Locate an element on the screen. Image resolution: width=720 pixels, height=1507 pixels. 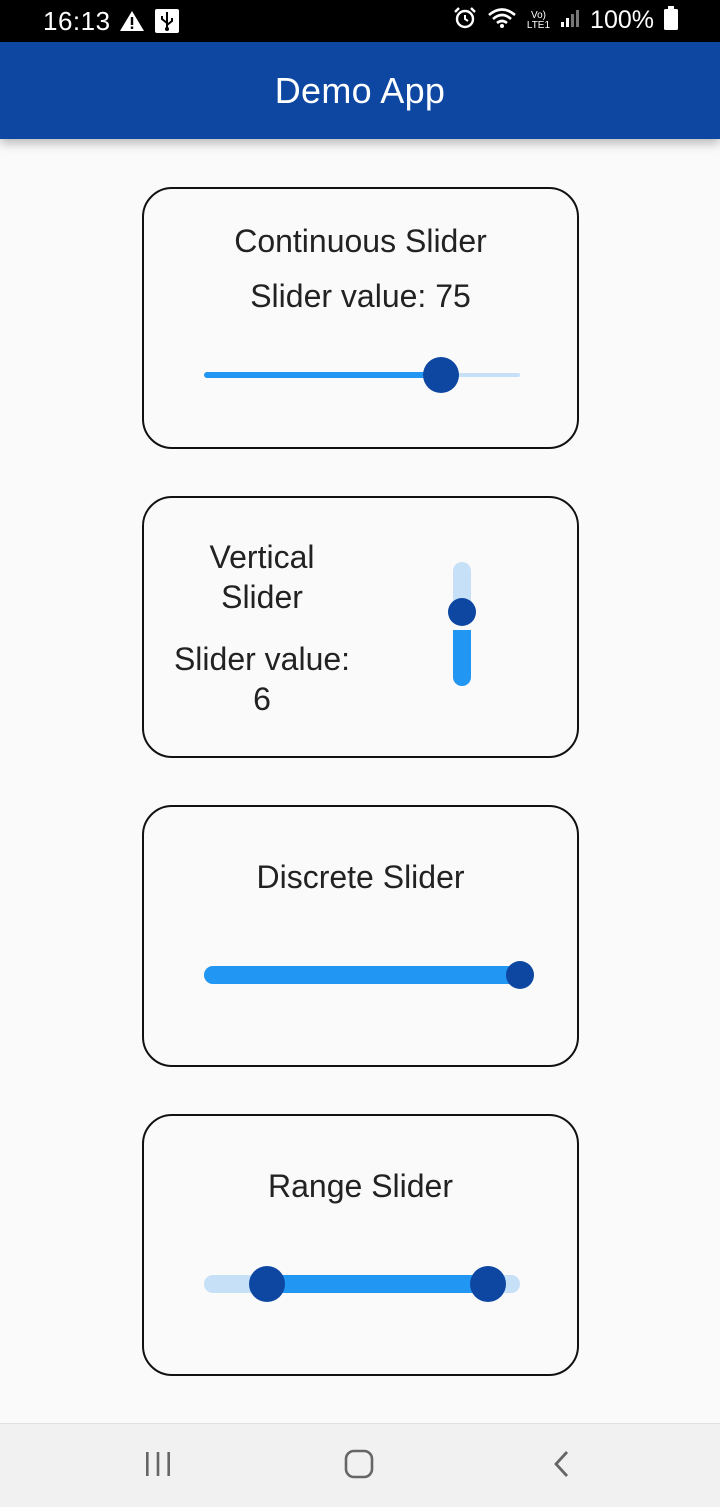
home-icon is located at coordinates (359, 1466).